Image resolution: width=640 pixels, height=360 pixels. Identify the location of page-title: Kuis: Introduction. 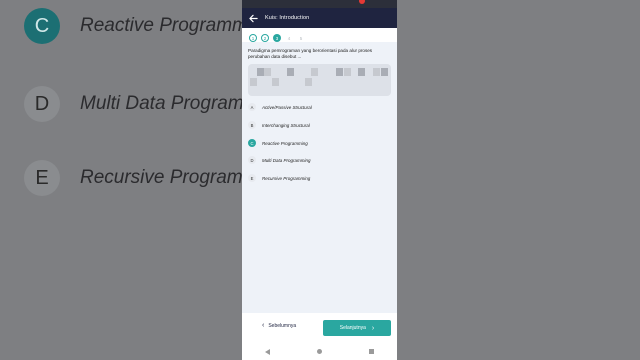
(287, 18).